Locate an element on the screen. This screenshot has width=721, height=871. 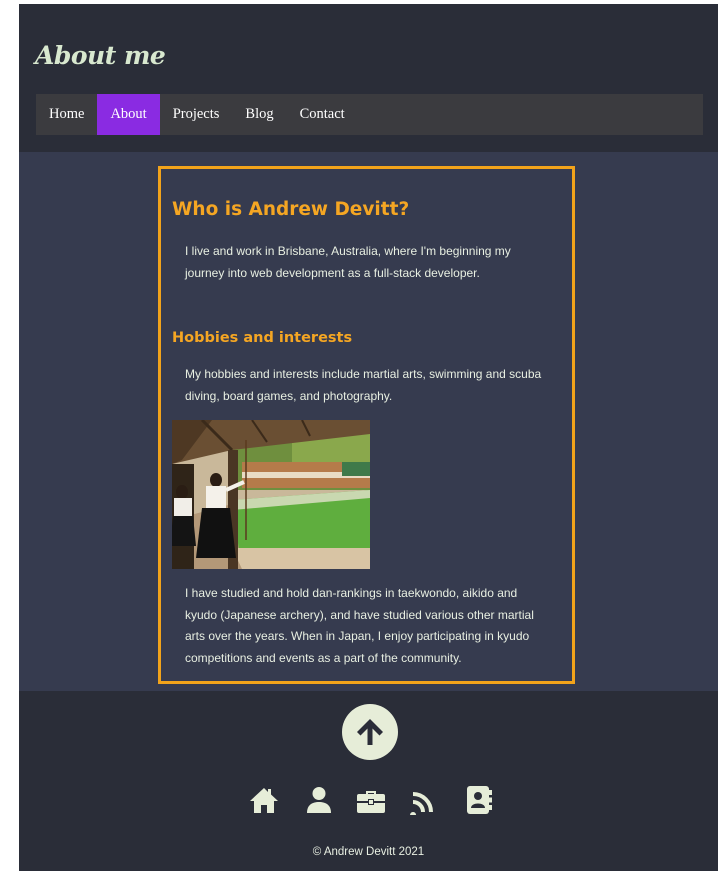
nav-item-about: About is located at coordinates (128, 114).